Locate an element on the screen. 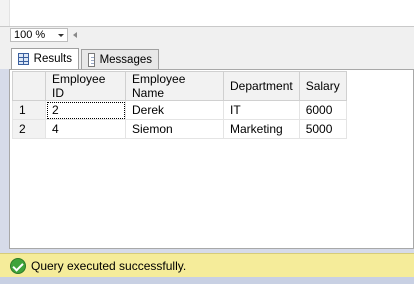 The width and height of the screenshot is (414, 284). table-row: 2 4 Siemon Marketing 5000 is located at coordinates (179, 129).